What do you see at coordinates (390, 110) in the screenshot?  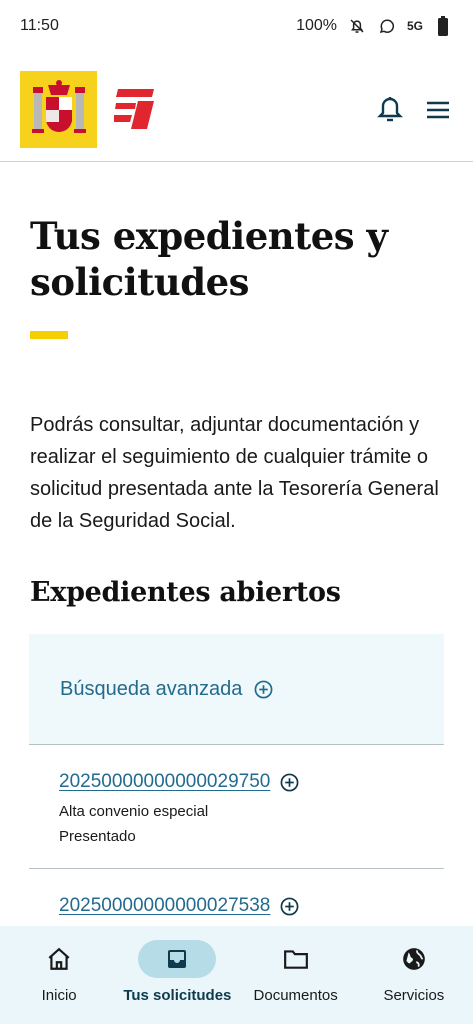 I see `bell-icon` at bounding box center [390, 110].